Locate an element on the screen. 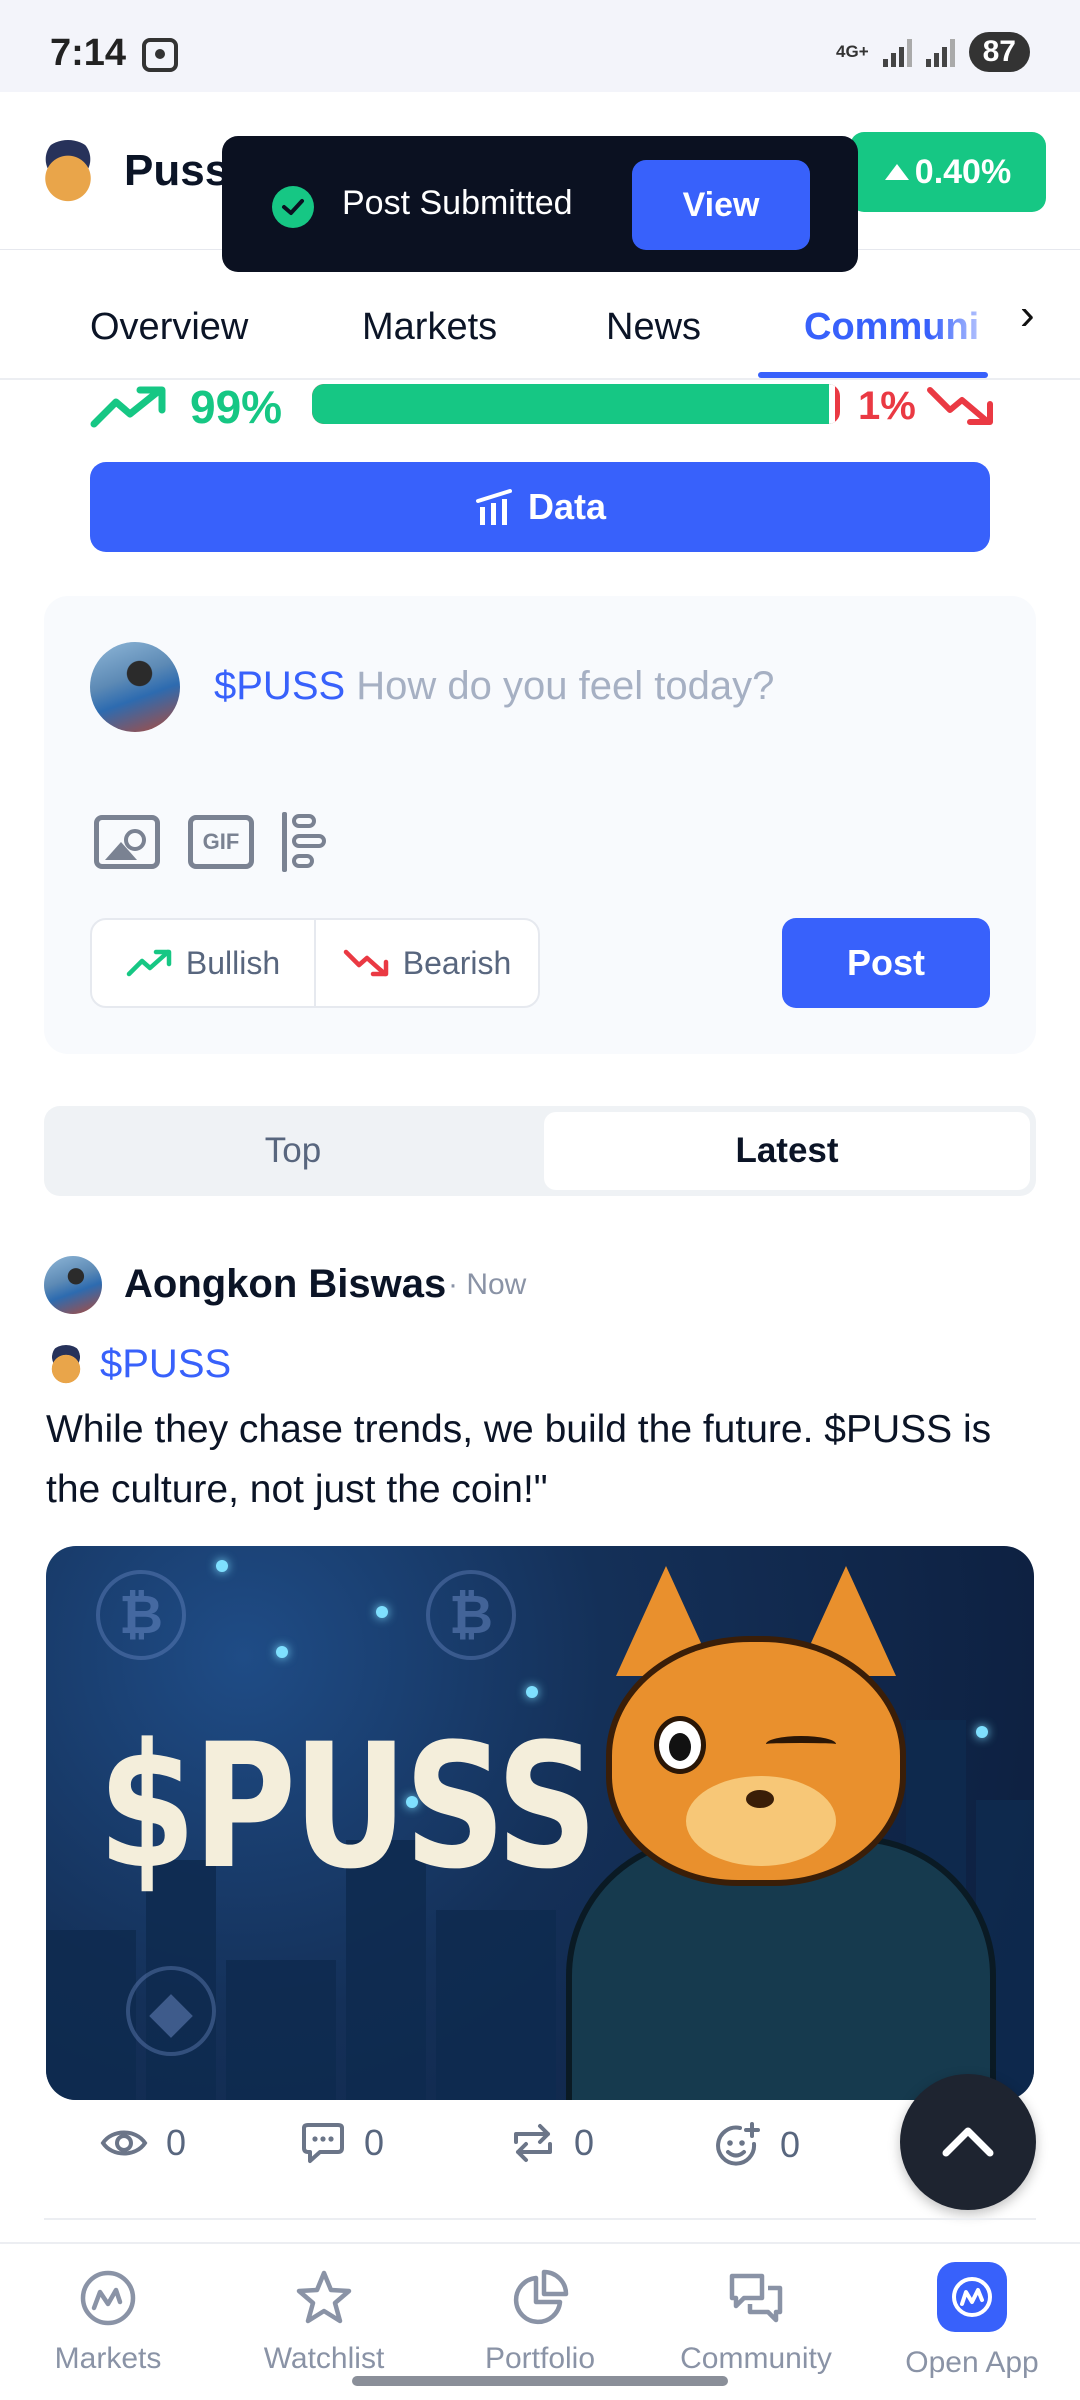 The width and height of the screenshot is (1080, 2400). tab-latest: Latest is located at coordinates (787, 1151).